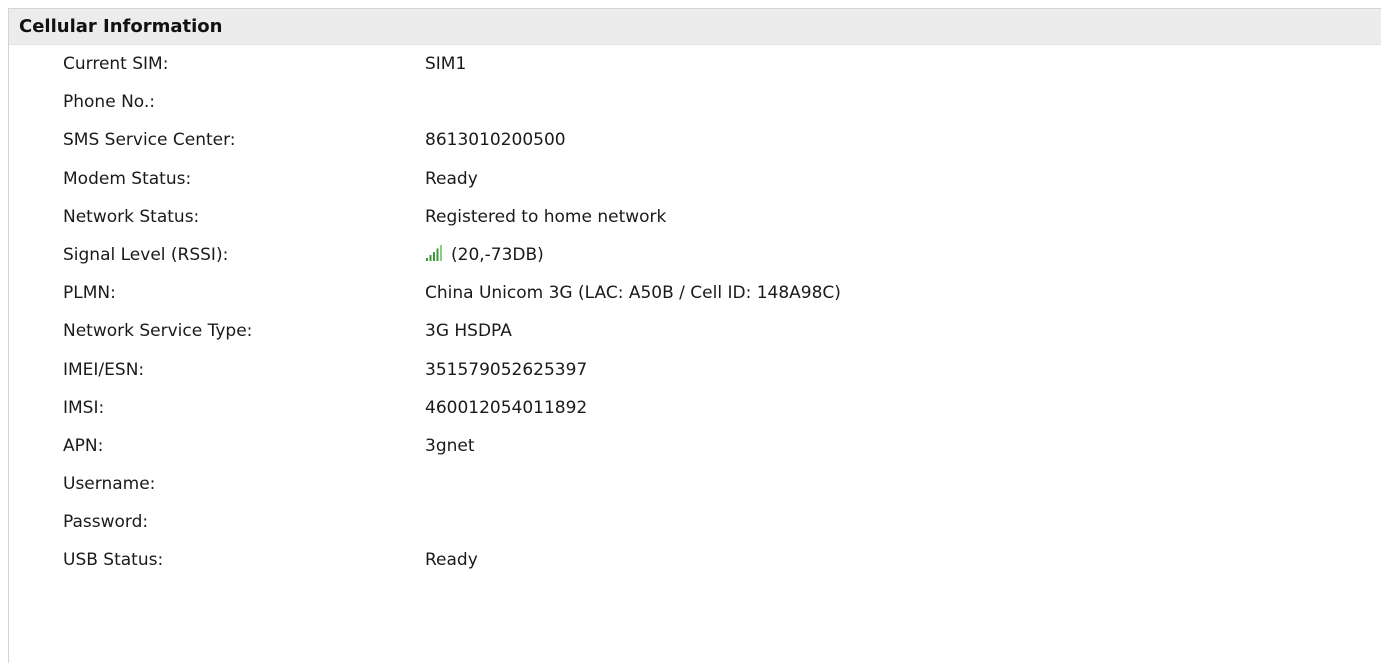 The image size is (1381, 663). Describe the element at coordinates (695, 140) in the screenshot. I see `info-row-sms-service-center: SMS Service Center: 8613010200500` at that location.